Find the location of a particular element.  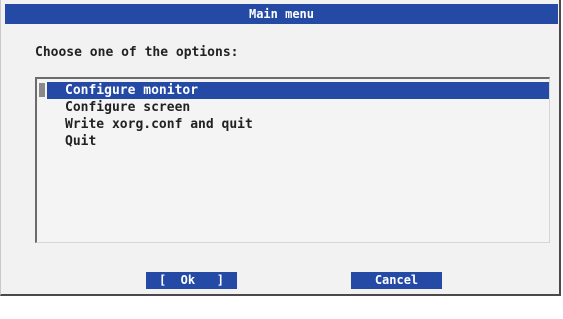

option-configure-screen: Configure screen is located at coordinates (298, 107).